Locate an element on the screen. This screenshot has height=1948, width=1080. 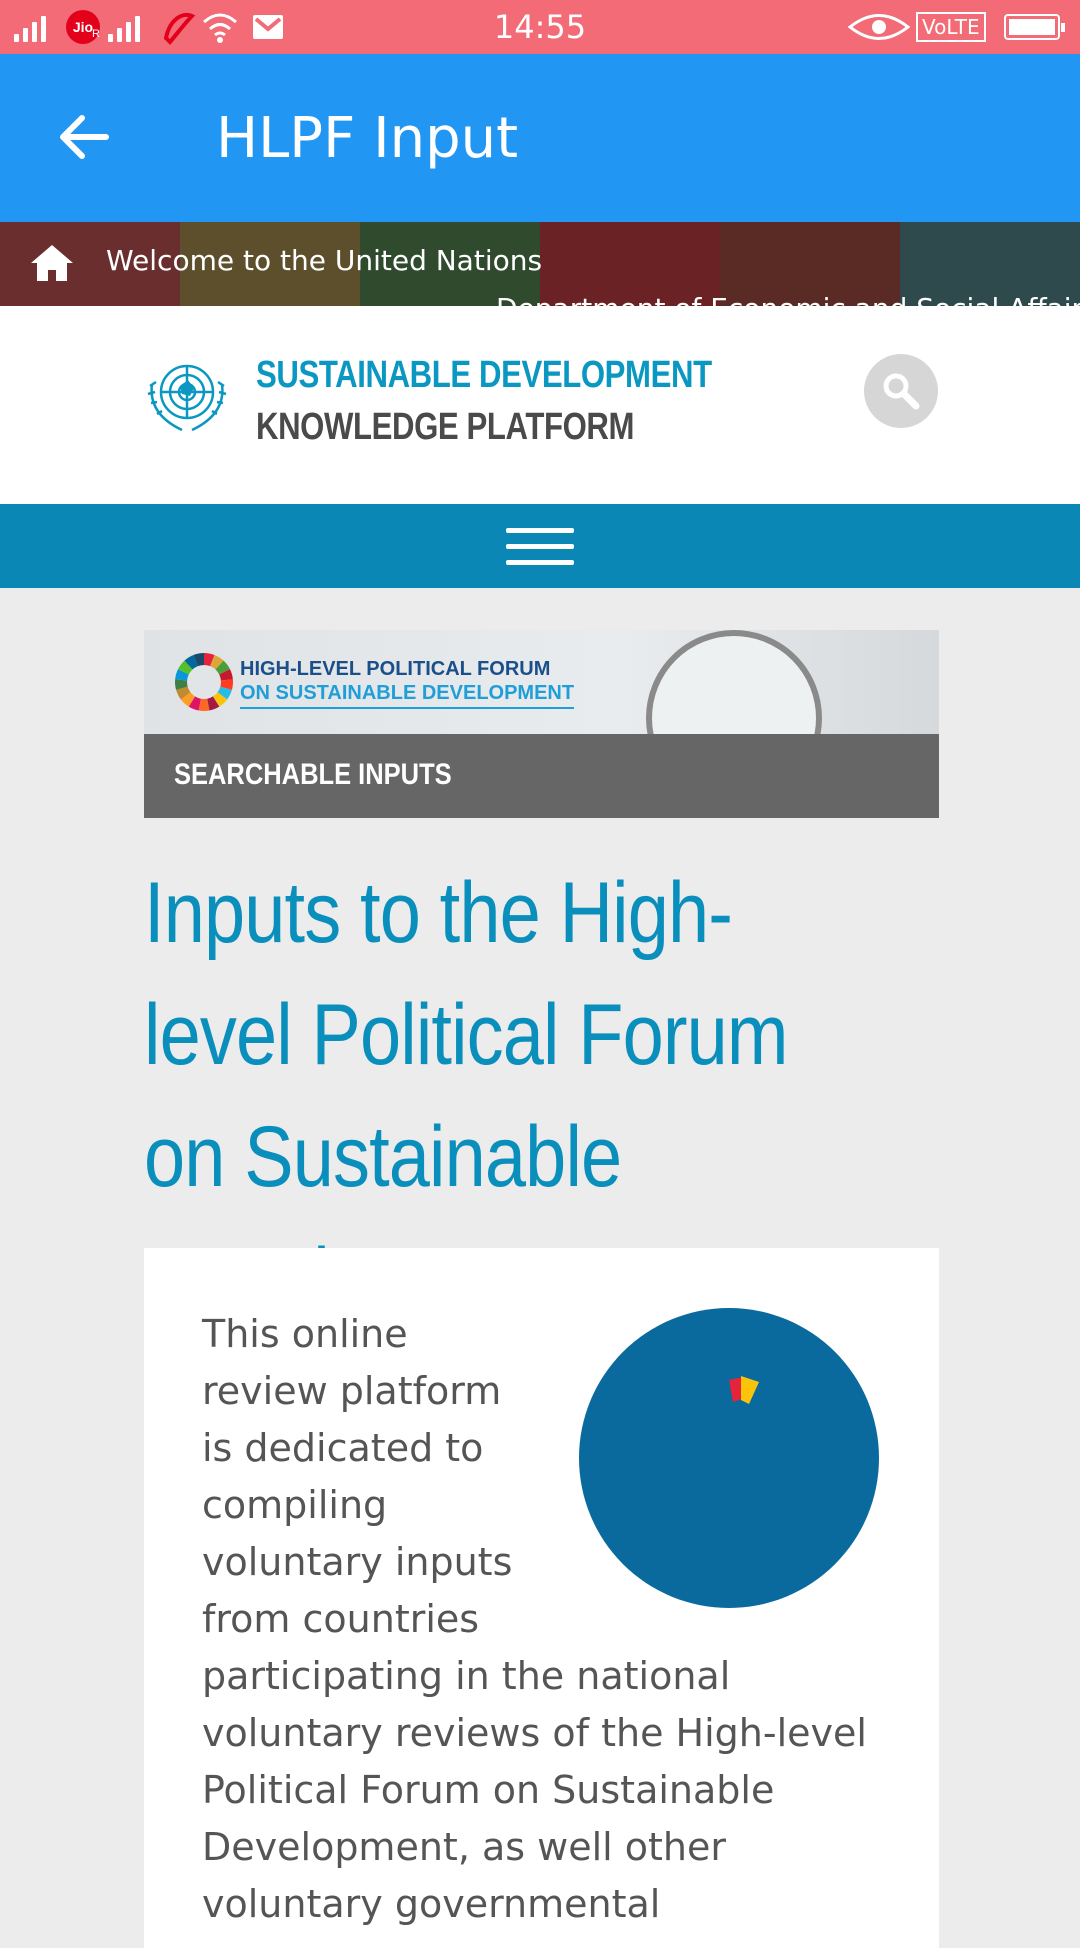
menu-icon is located at coordinates (540, 552).